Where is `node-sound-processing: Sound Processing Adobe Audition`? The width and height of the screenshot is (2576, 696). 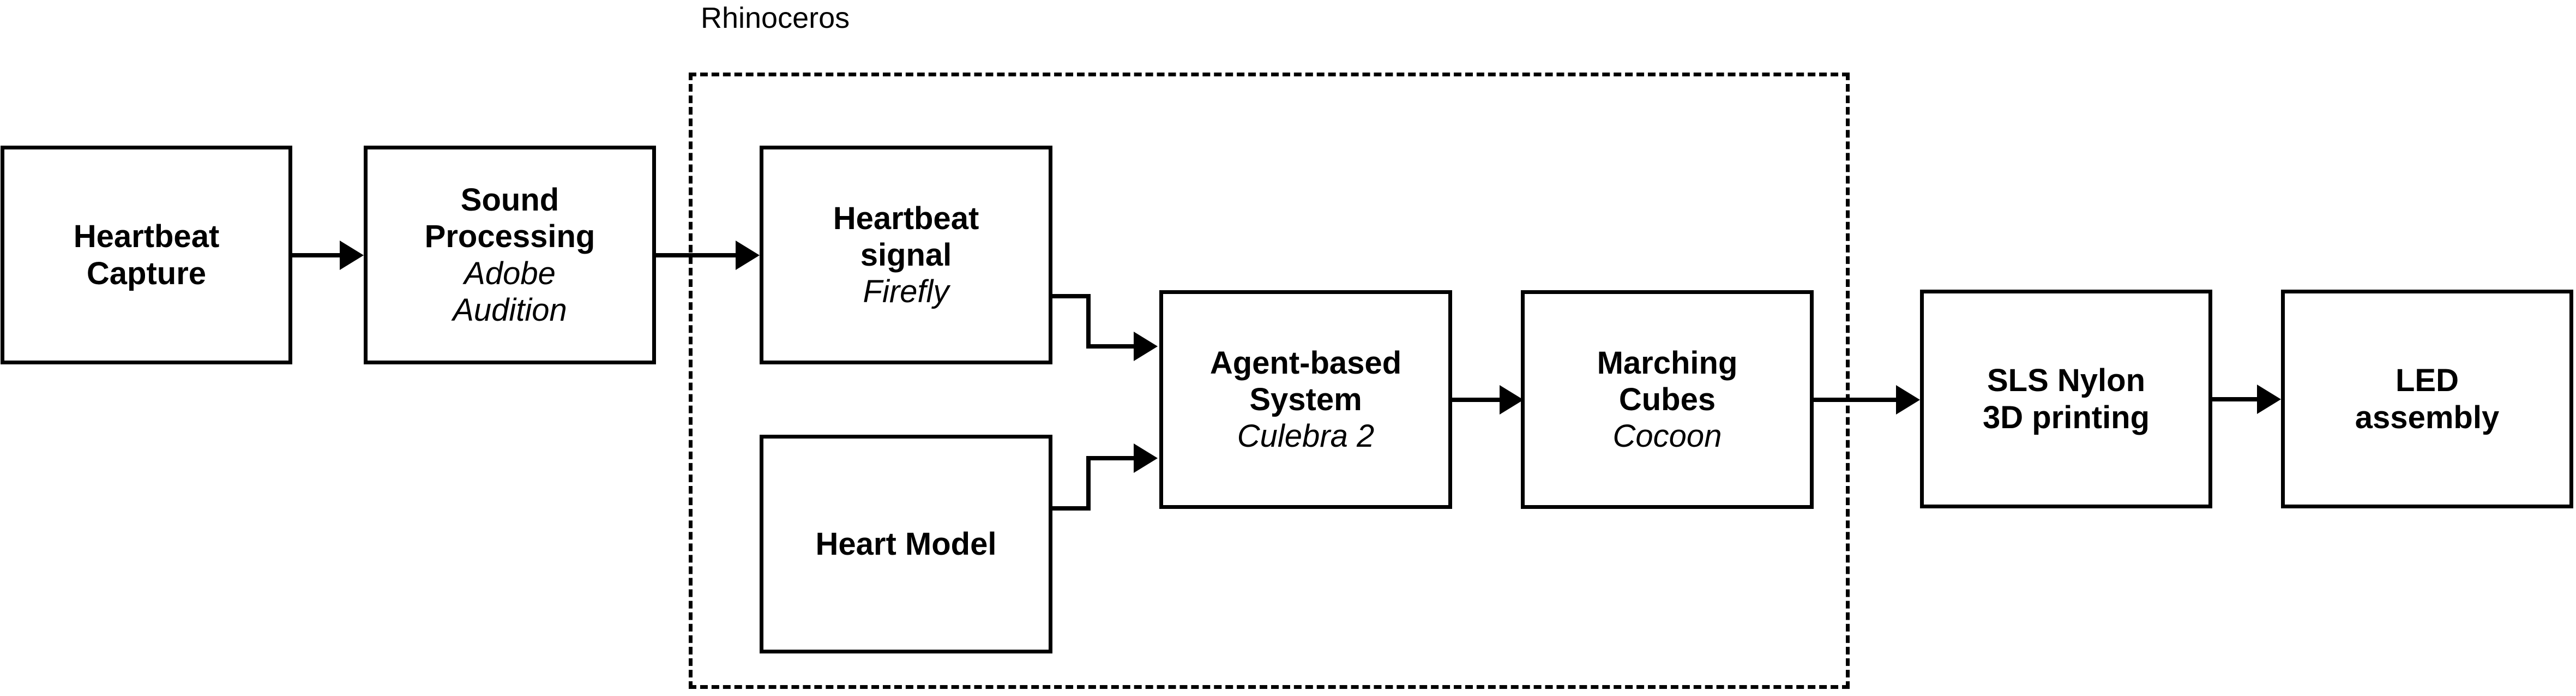
node-sound-processing: Sound Processing Adobe Audition is located at coordinates (510, 255).